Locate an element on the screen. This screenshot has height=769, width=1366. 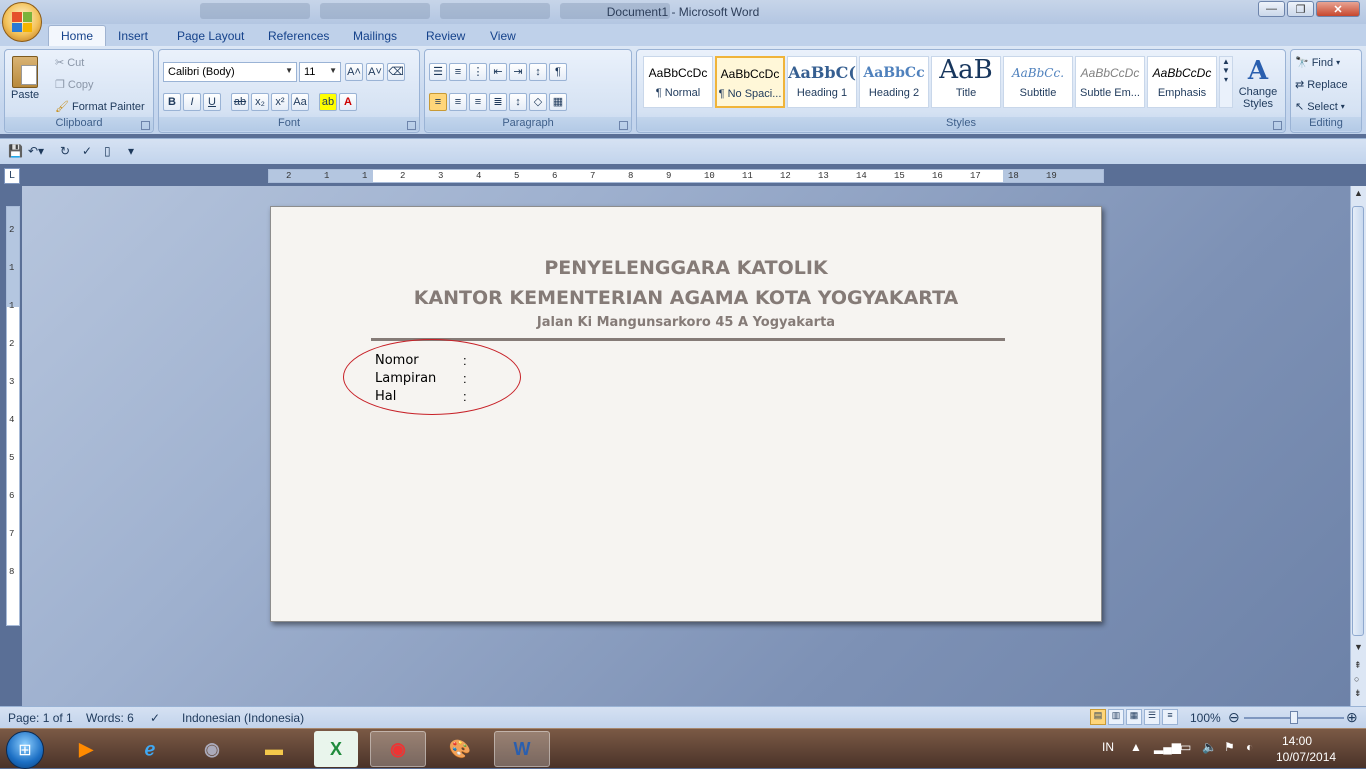
style-heading-2: AaBbCc Heading 2 is located at coordinates (894, 82).